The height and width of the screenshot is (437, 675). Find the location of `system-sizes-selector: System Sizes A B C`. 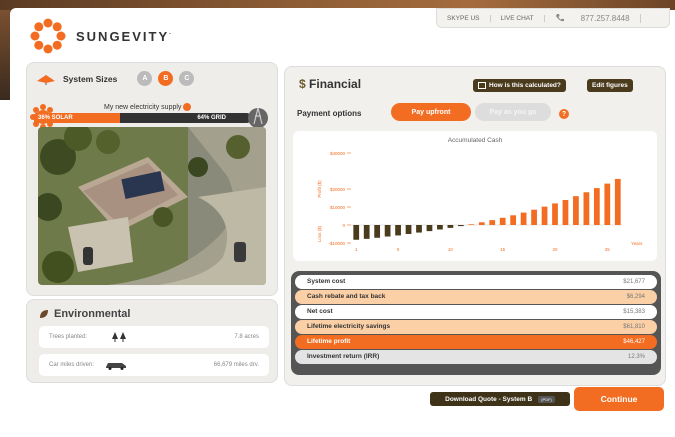

system-sizes-selector: System Sizes A B C is located at coordinates (115, 78).